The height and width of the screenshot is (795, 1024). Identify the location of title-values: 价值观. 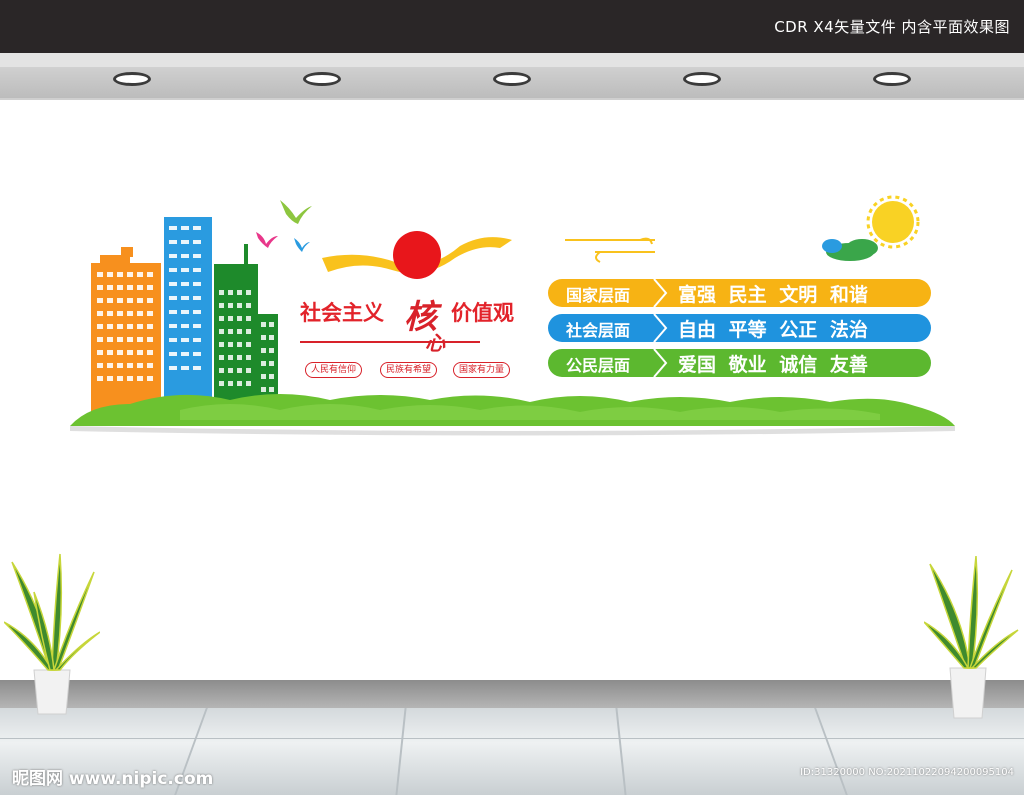
(482, 313).